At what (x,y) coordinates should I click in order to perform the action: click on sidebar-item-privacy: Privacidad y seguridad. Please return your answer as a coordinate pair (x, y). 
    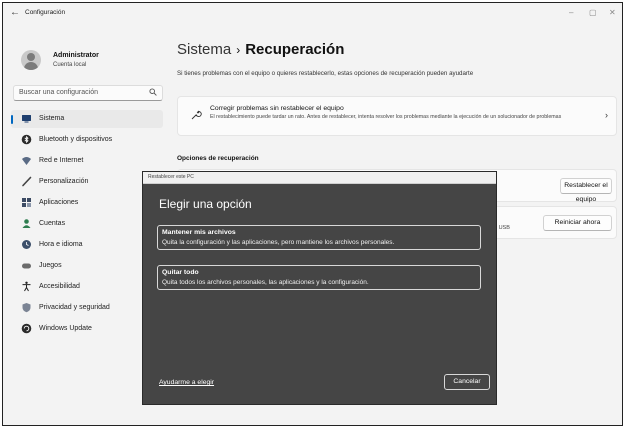
    Looking at the image, I should click on (87, 308).